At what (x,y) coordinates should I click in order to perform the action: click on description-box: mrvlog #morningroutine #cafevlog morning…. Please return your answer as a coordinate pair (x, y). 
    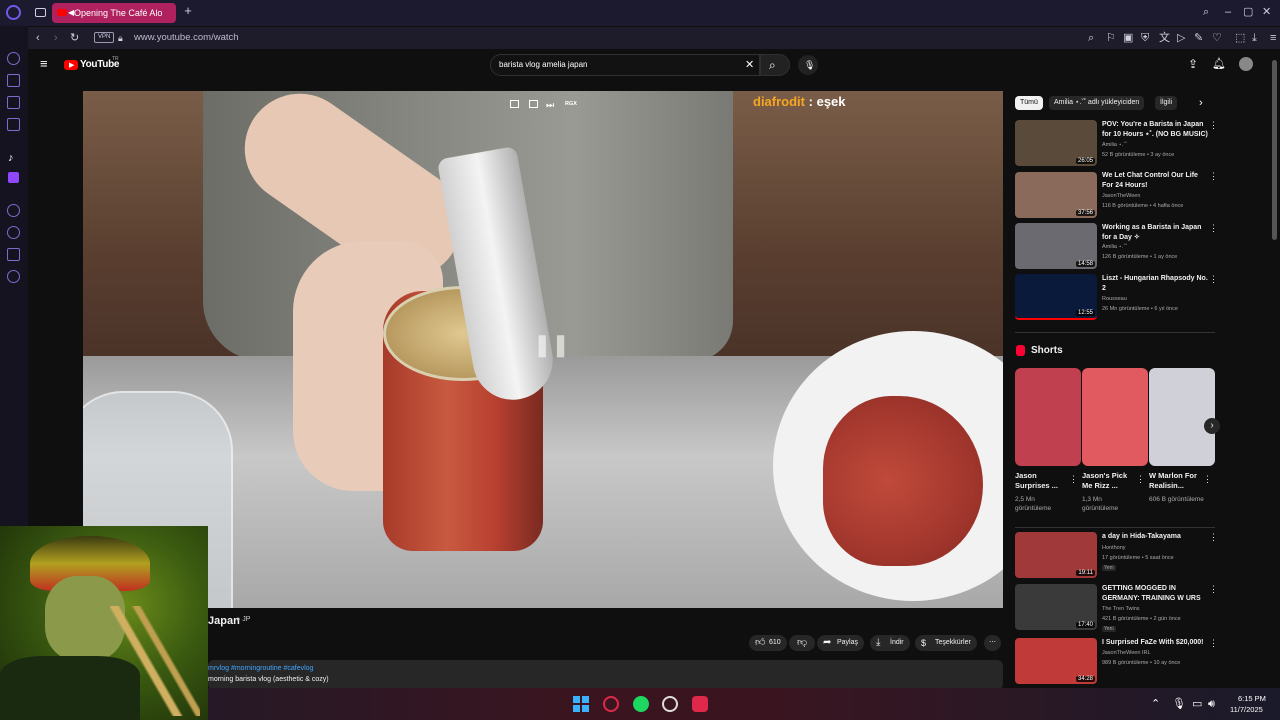
    Looking at the image, I should click on (605, 675).